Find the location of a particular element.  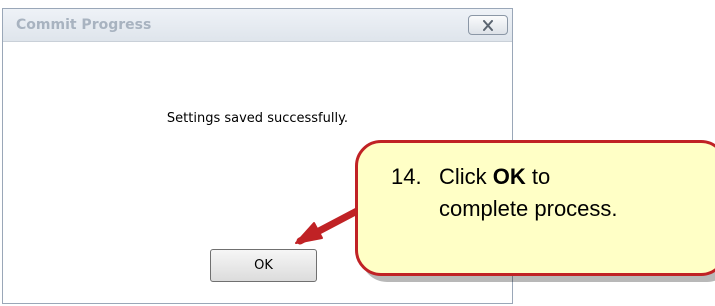

callout-line-2: complete process. is located at coordinates (528, 208).